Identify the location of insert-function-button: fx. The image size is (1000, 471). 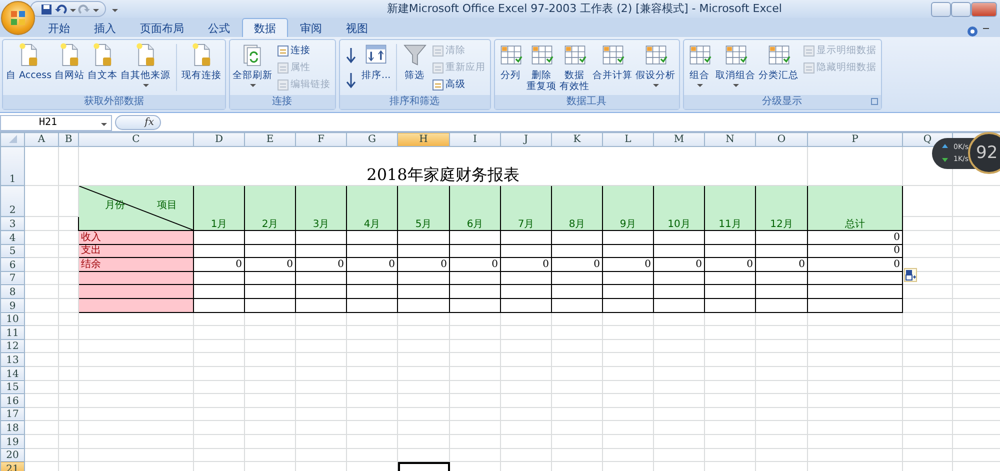
(138, 122).